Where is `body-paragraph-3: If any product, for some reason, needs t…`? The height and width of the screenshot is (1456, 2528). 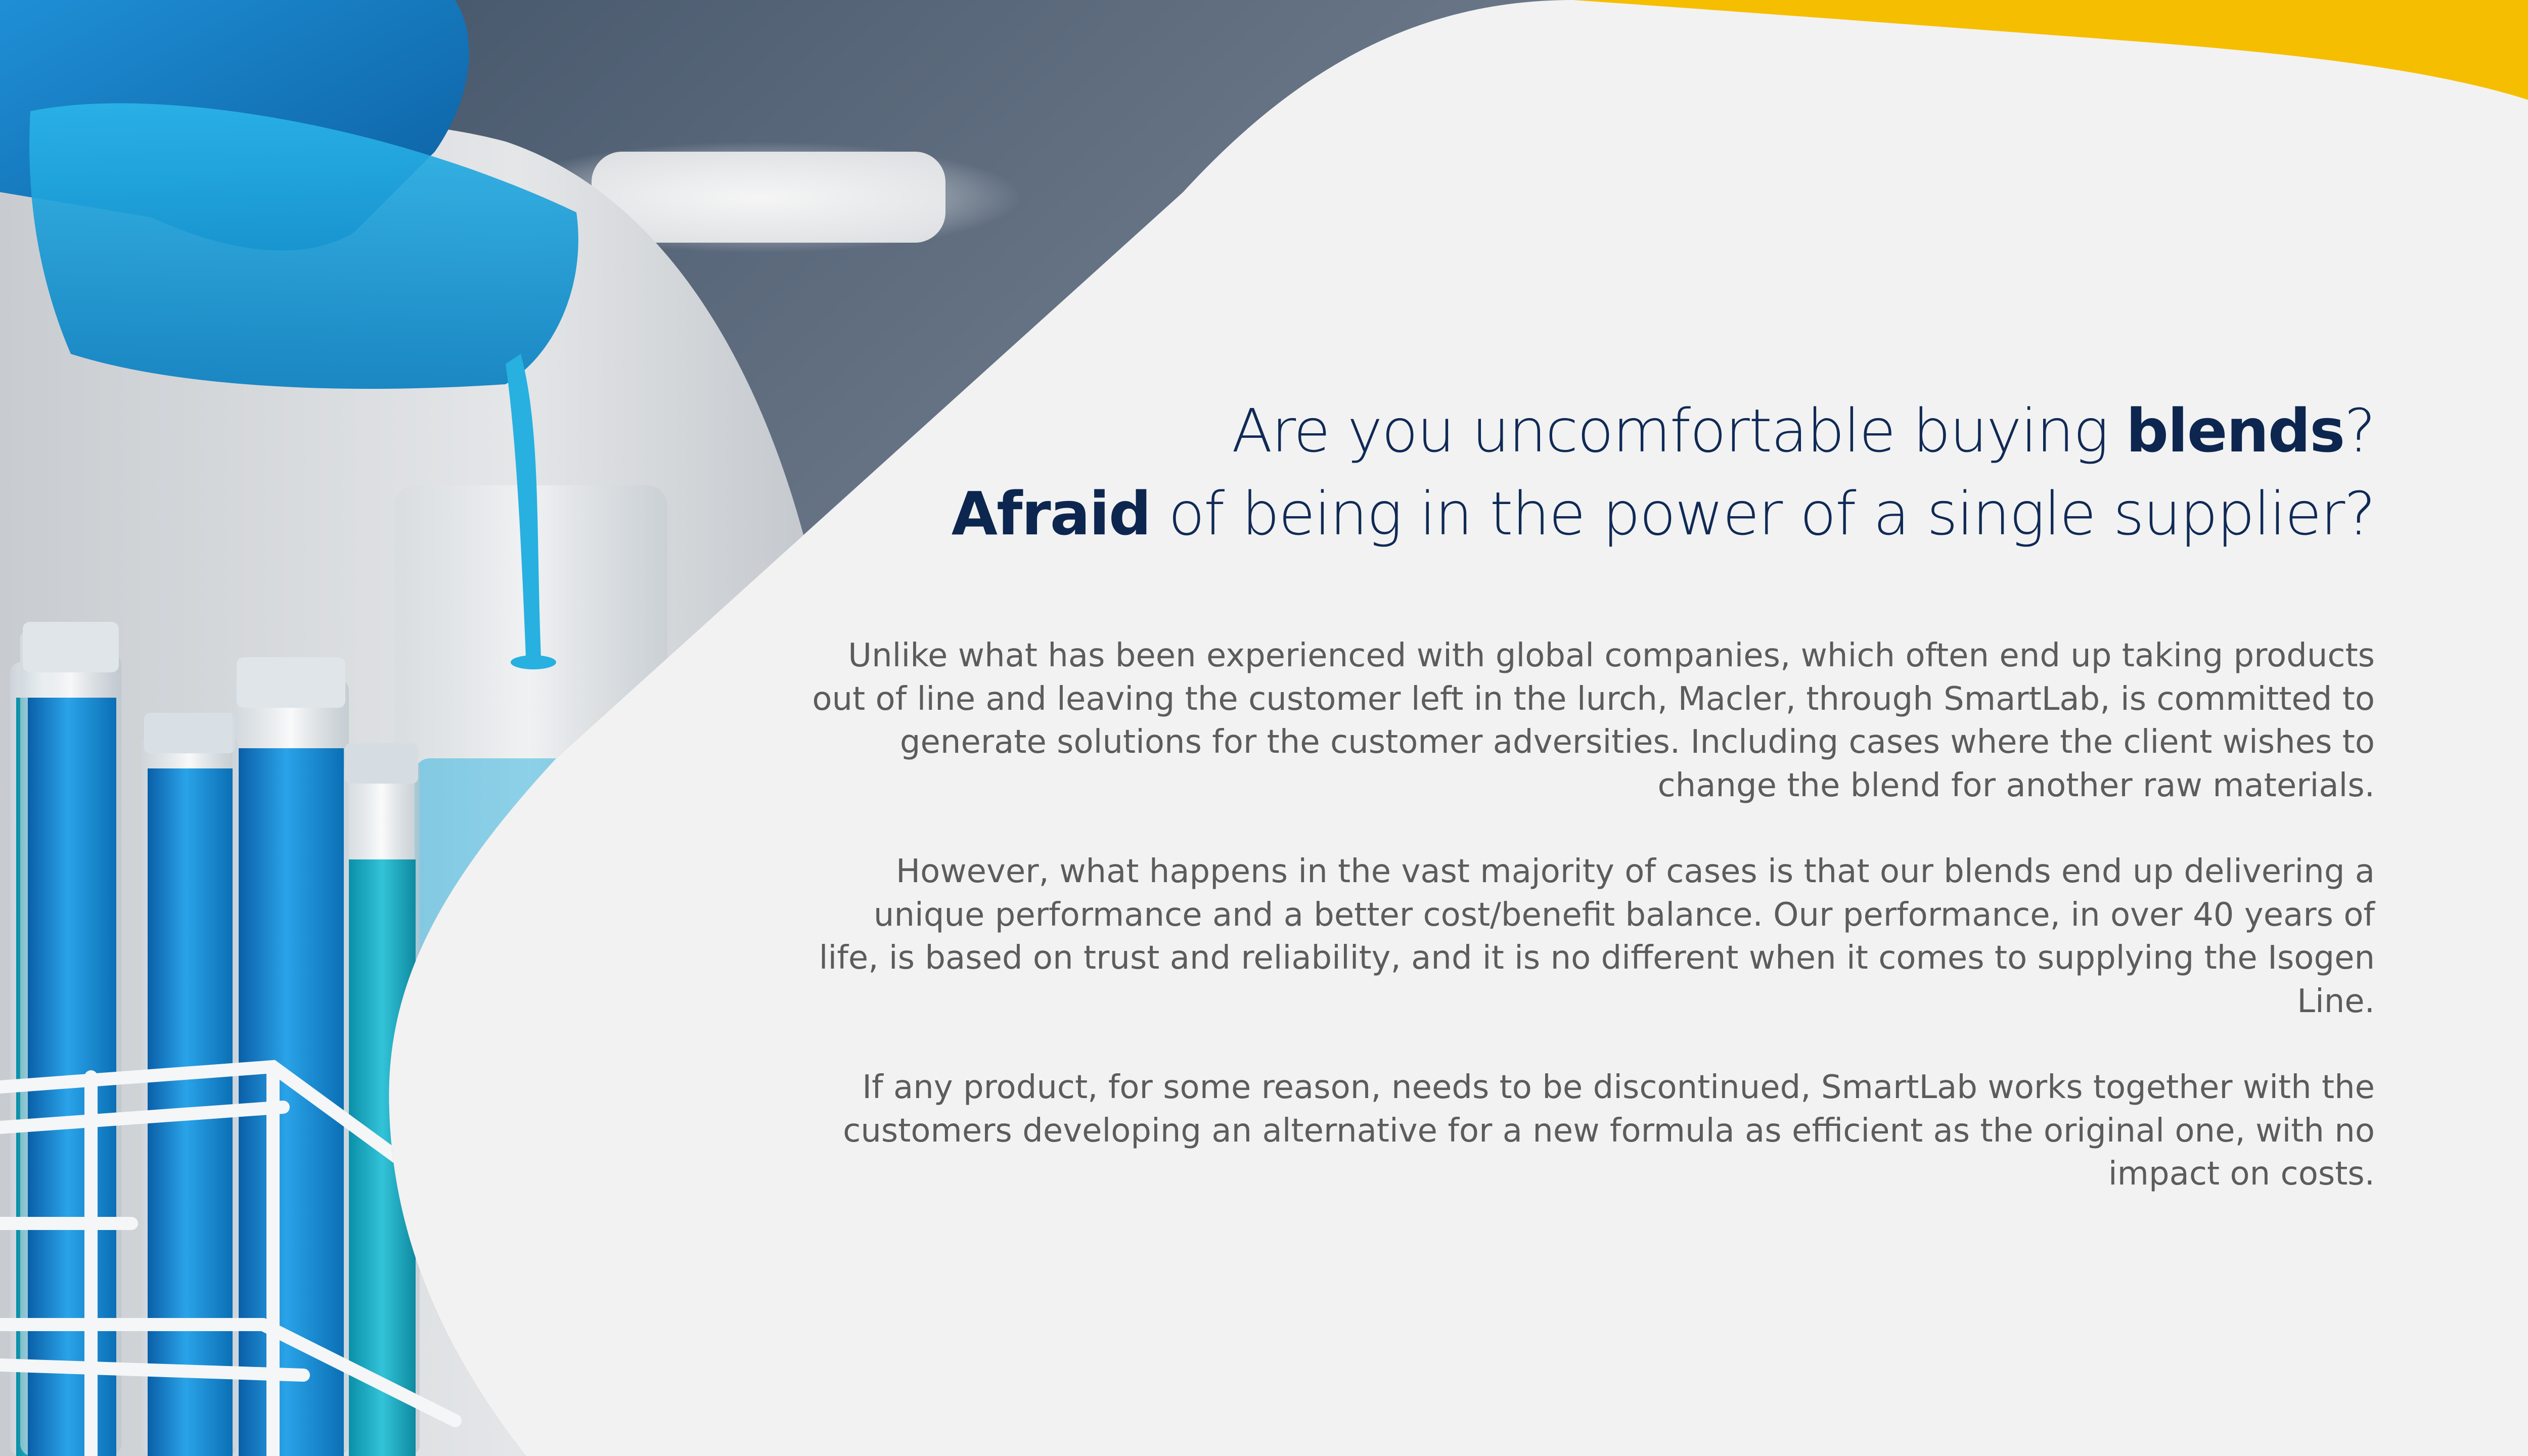
body-paragraph-3: If any product, for some reason, needs t… is located at coordinates (1609, 1131).